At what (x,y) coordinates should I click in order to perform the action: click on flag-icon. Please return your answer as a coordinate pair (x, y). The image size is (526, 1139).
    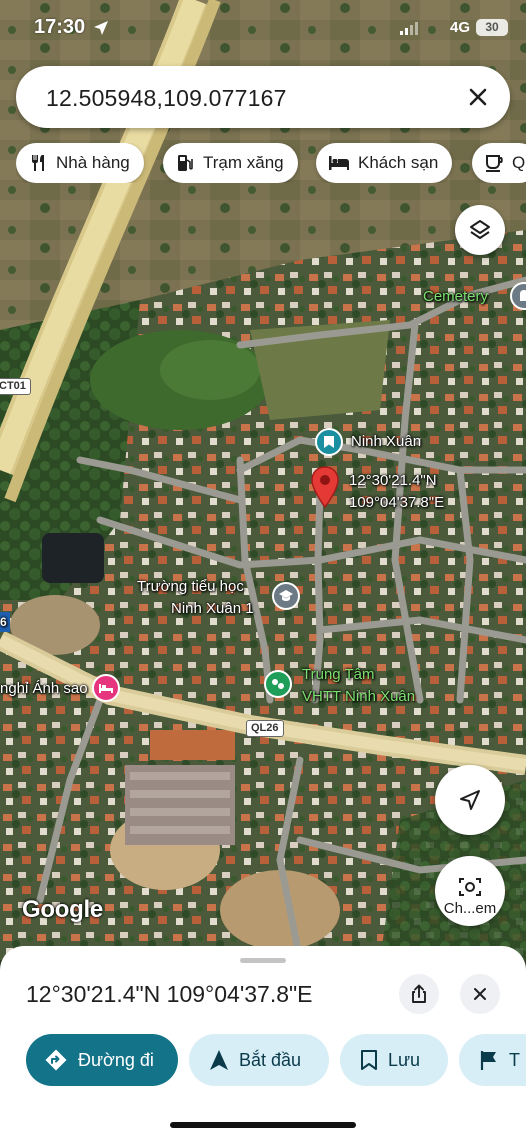
    Looking at the image, I should click on (488, 1060).